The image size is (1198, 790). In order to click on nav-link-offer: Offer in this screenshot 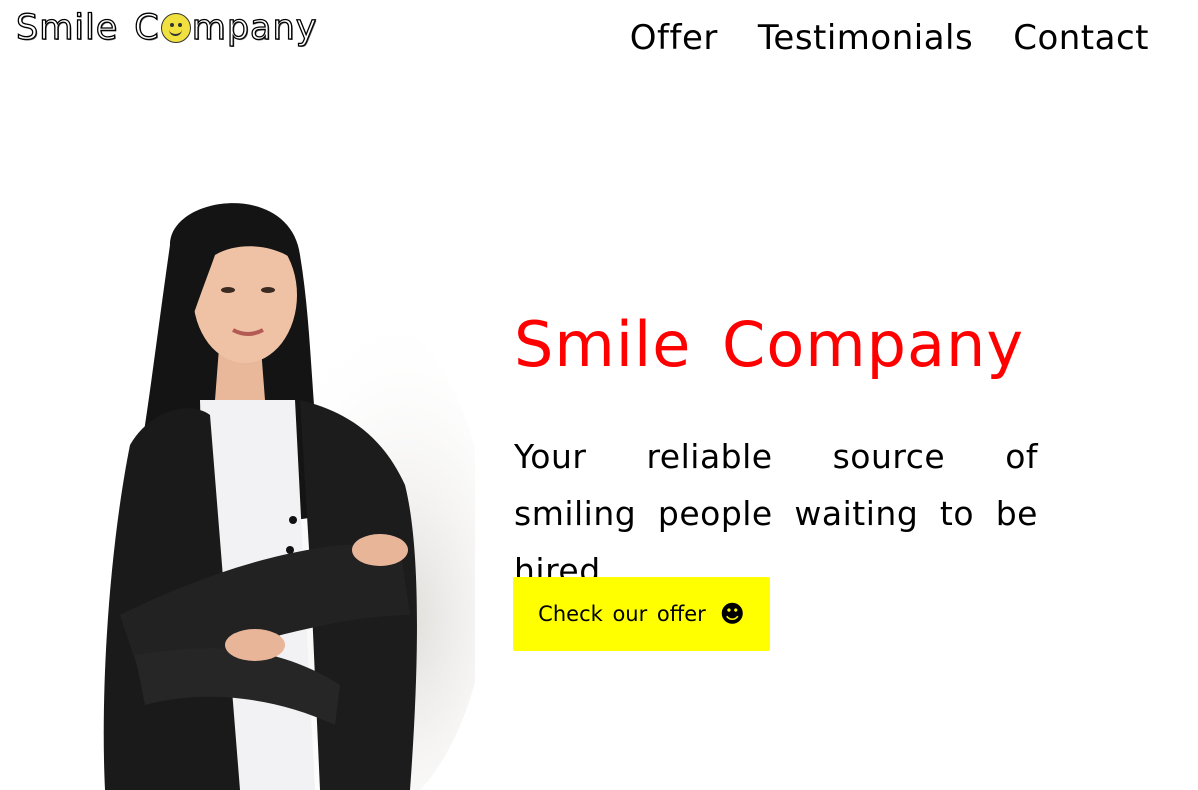, I will do `click(674, 38)`.